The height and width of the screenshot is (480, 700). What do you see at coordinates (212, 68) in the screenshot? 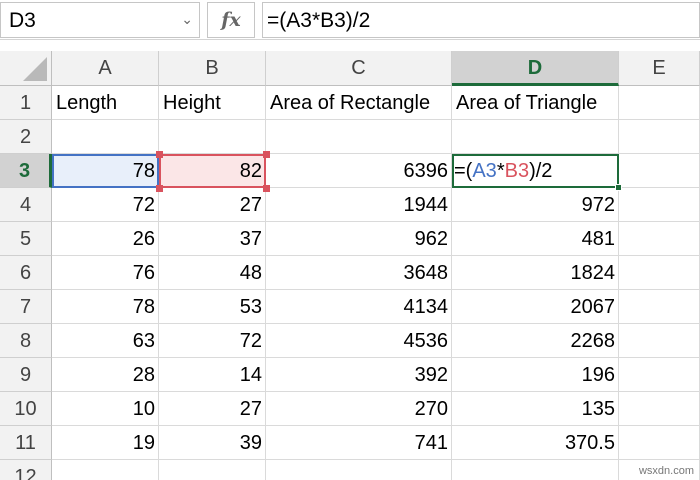
I see `column-header-b: B` at bounding box center [212, 68].